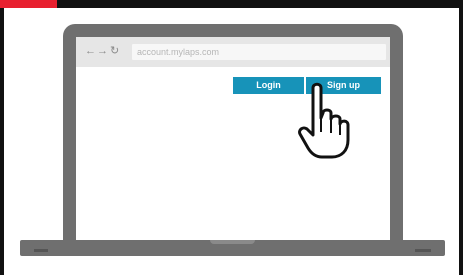 The width and height of the screenshot is (463, 275). Describe the element at coordinates (90, 51) in the screenshot. I see `back-arrow-icon: ←` at that location.